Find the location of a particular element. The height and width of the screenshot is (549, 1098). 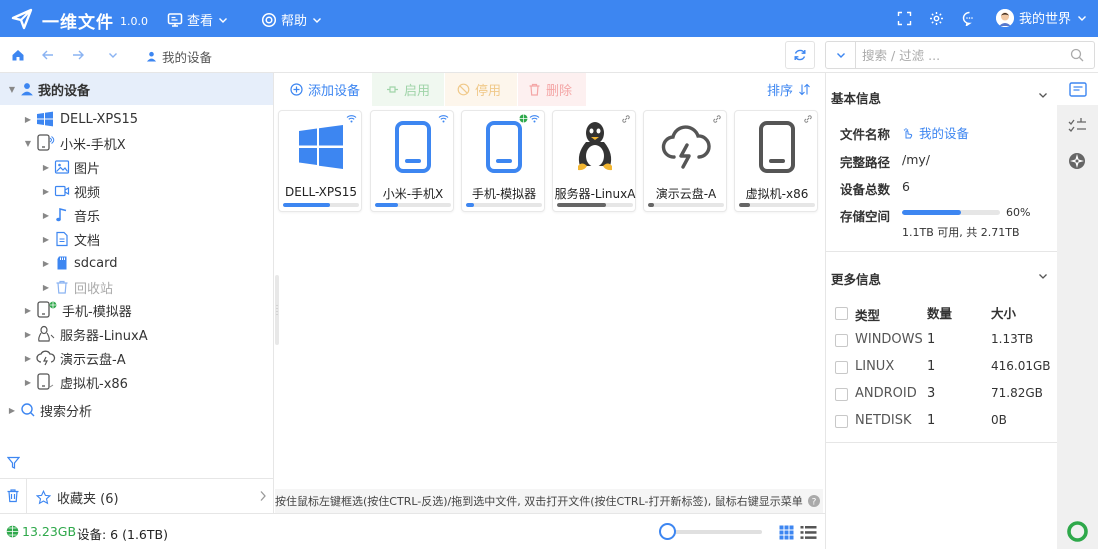

help-icon: ? is located at coordinates (813, 501).